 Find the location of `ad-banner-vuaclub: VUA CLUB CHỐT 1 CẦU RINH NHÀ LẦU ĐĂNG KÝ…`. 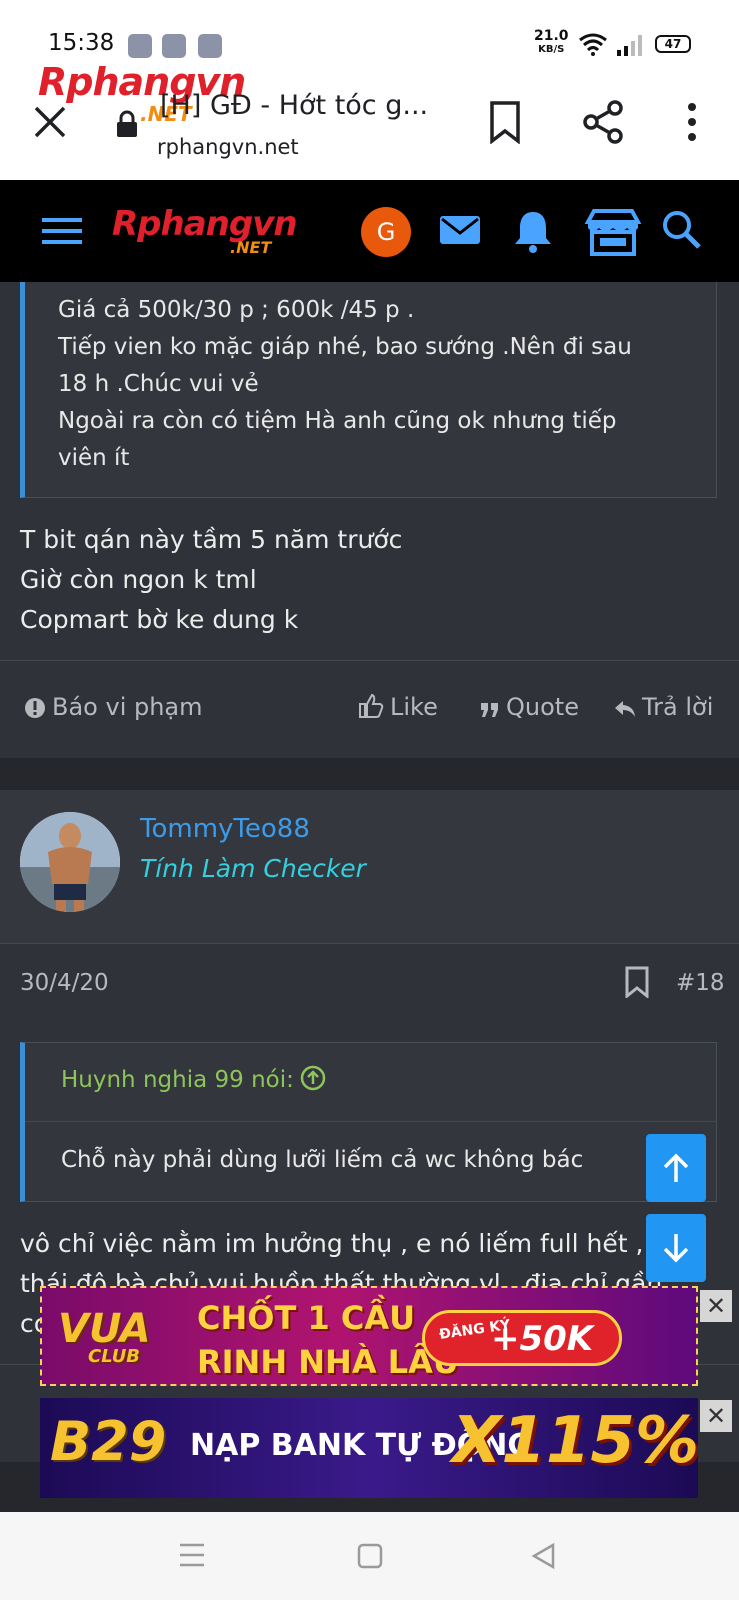

ad-banner-vuaclub: VUA CLUB CHỐT 1 CẦU RINH NHÀ LẦU ĐĂNG KÝ… is located at coordinates (369, 1336).